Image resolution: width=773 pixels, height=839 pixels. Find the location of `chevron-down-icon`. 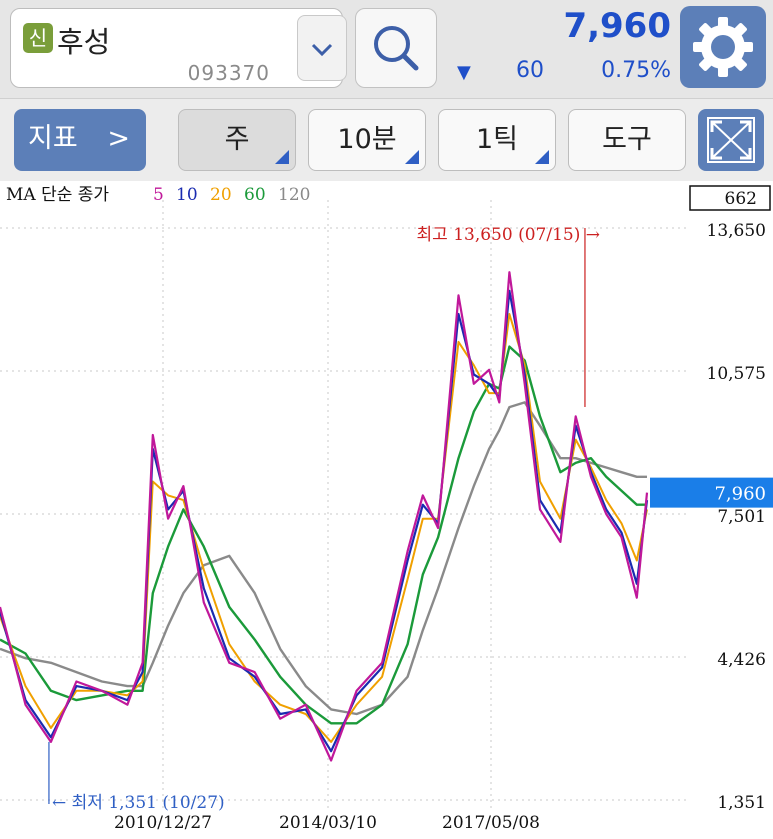

chevron-down-icon is located at coordinates (322, 50).